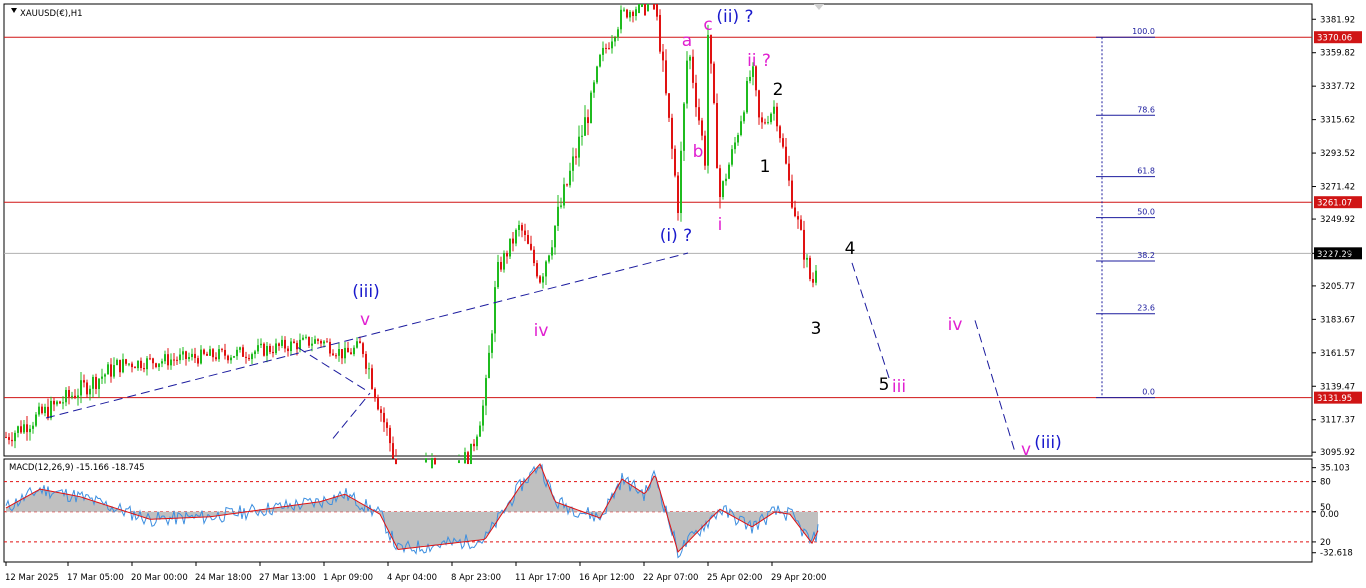 The image size is (1366, 588). What do you see at coordinates (1337, 320) in the screenshot?
I see `price-tick-label: 3183.67` at bounding box center [1337, 320].